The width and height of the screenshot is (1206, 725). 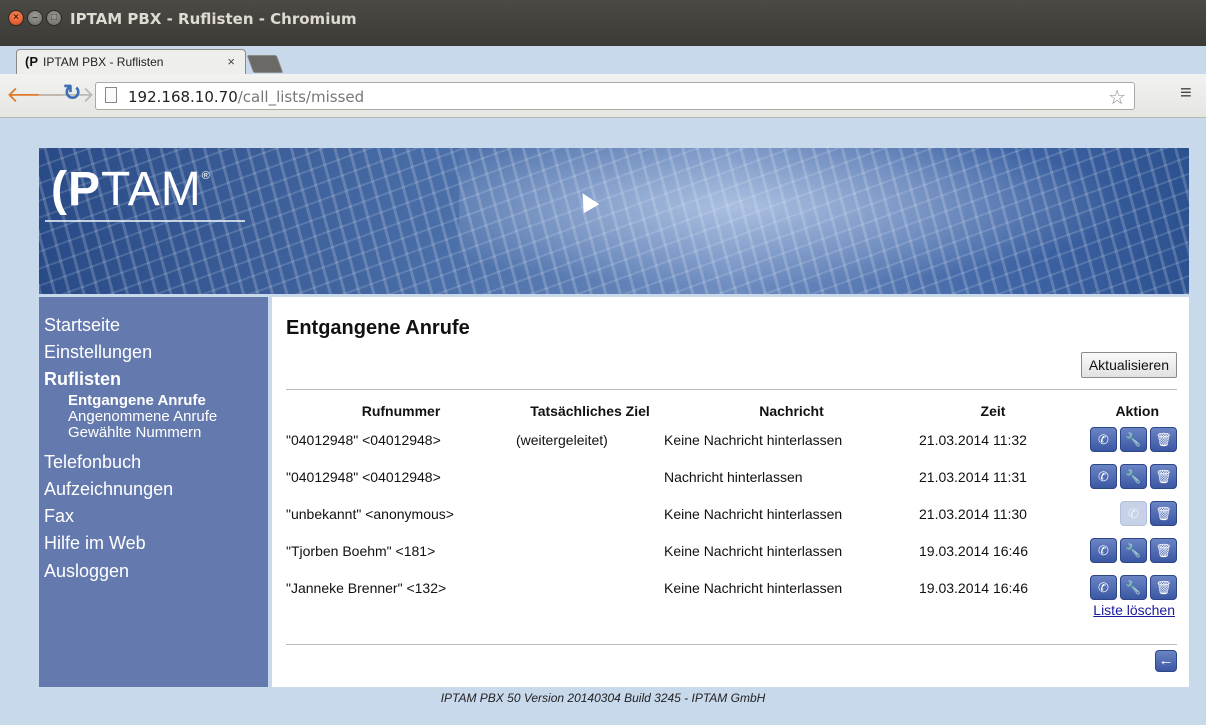 What do you see at coordinates (98, 352) in the screenshot?
I see `sidebar-item-einstellungen: Einstellungen` at bounding box center [98, 352].